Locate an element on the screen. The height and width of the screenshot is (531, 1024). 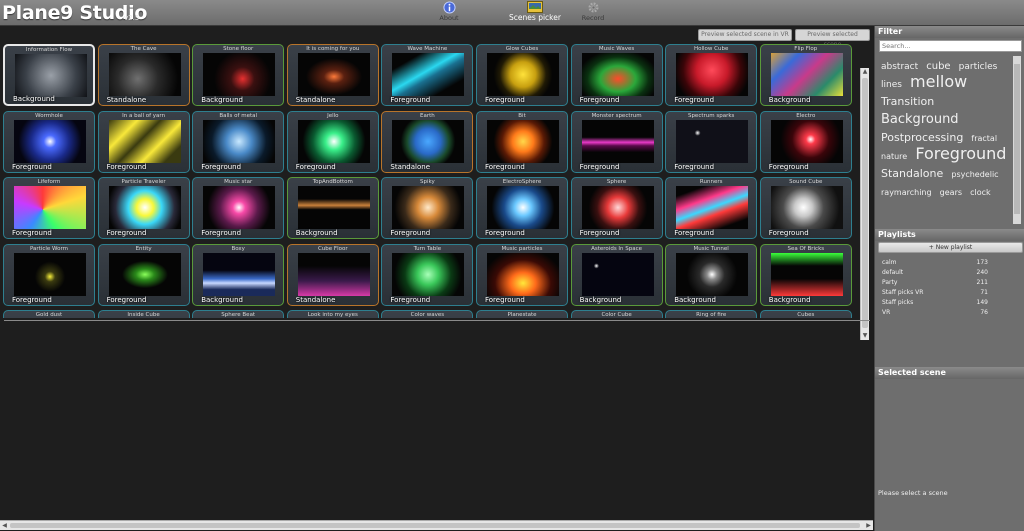
scene-tile: Color Cube is located at coordinates (616, 314).